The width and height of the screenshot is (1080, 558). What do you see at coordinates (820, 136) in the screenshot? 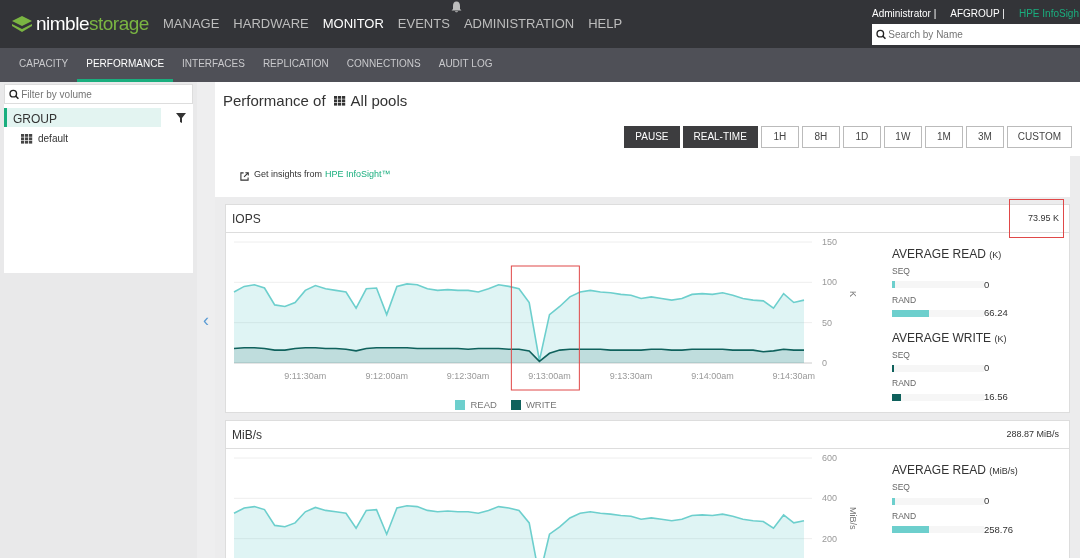
I see `time-button: 8H` at bounding box center [820, 136].